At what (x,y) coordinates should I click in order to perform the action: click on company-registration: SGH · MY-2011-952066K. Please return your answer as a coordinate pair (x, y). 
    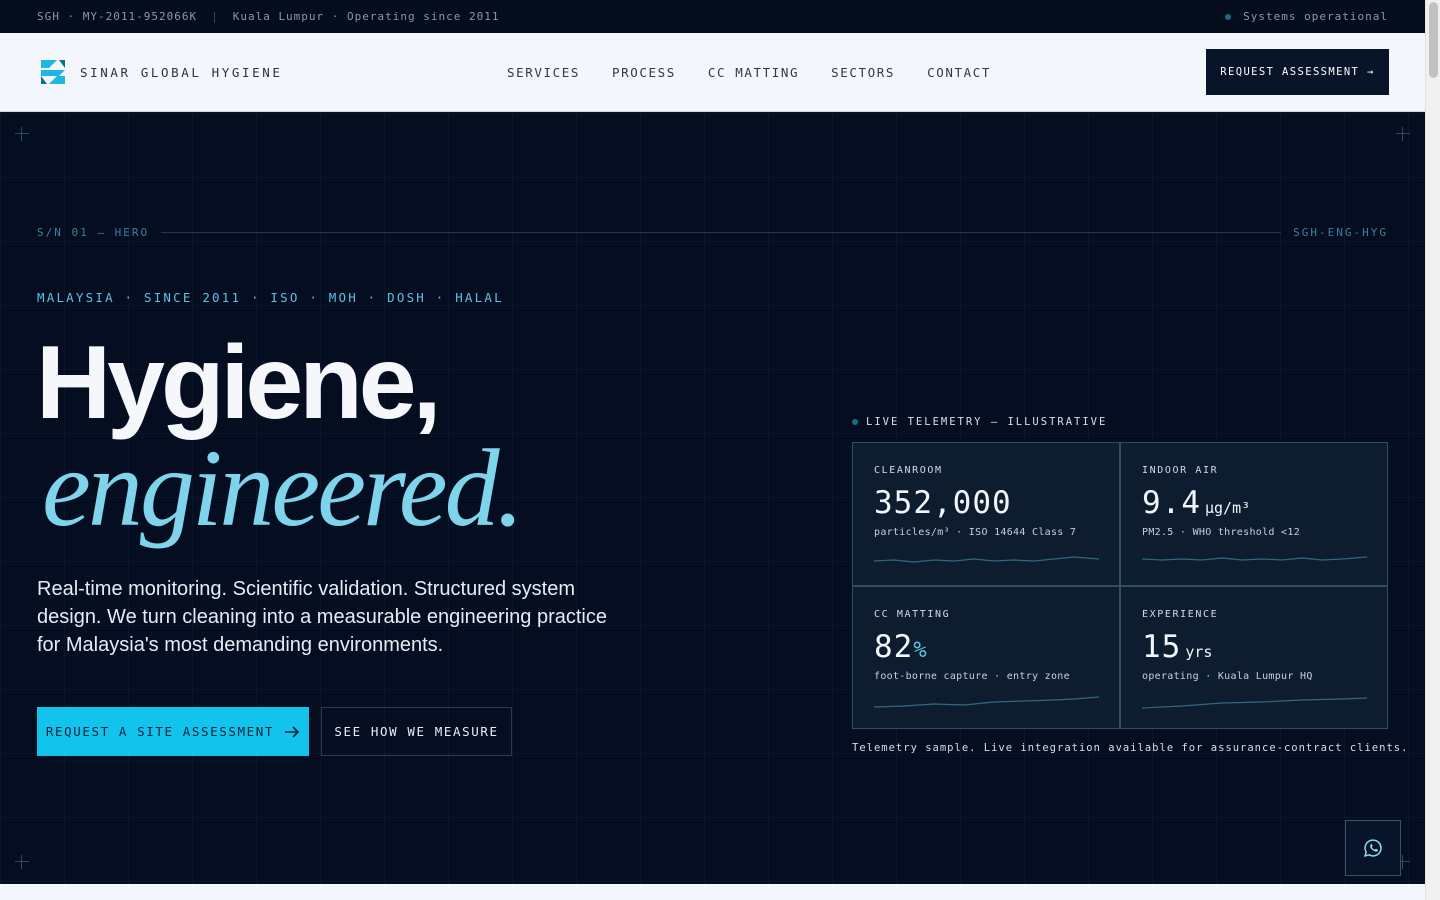
    Looking at the image, I should click on (117, 16).